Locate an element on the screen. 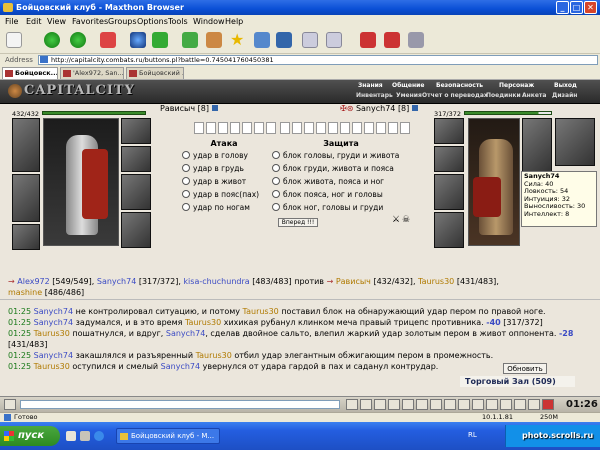 This screenshot has width=600, height=450. back-icon is located at coordinates (52, 40).